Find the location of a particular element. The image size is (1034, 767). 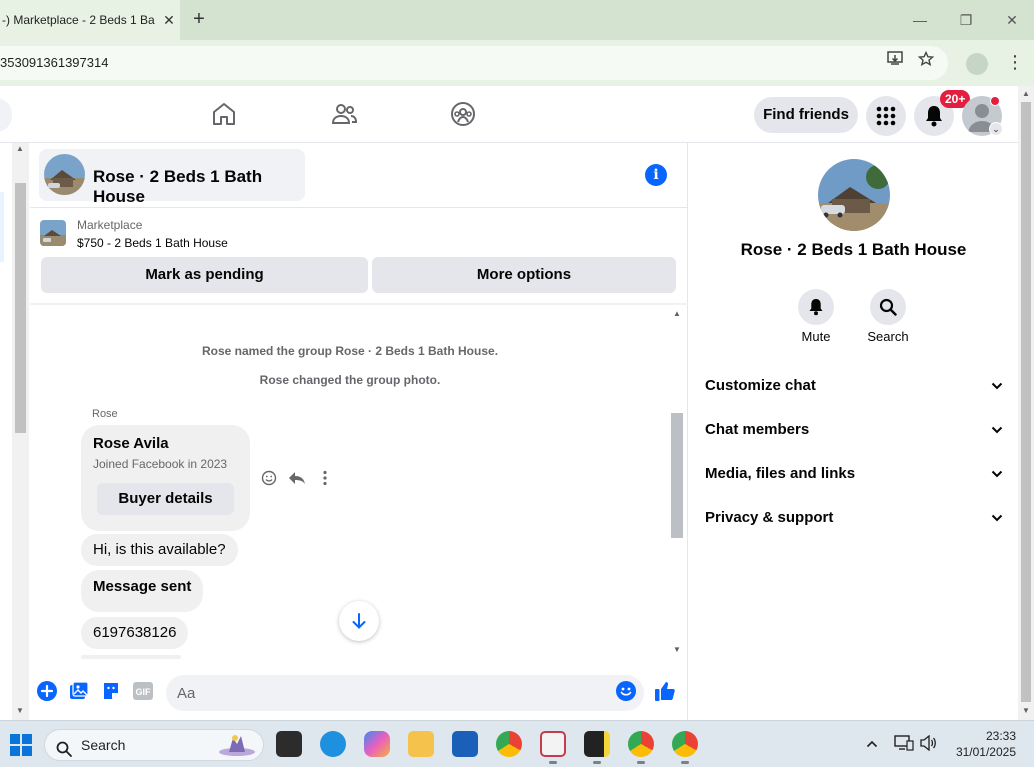

thumbs-up-icon is located at coordinates (665, 691).